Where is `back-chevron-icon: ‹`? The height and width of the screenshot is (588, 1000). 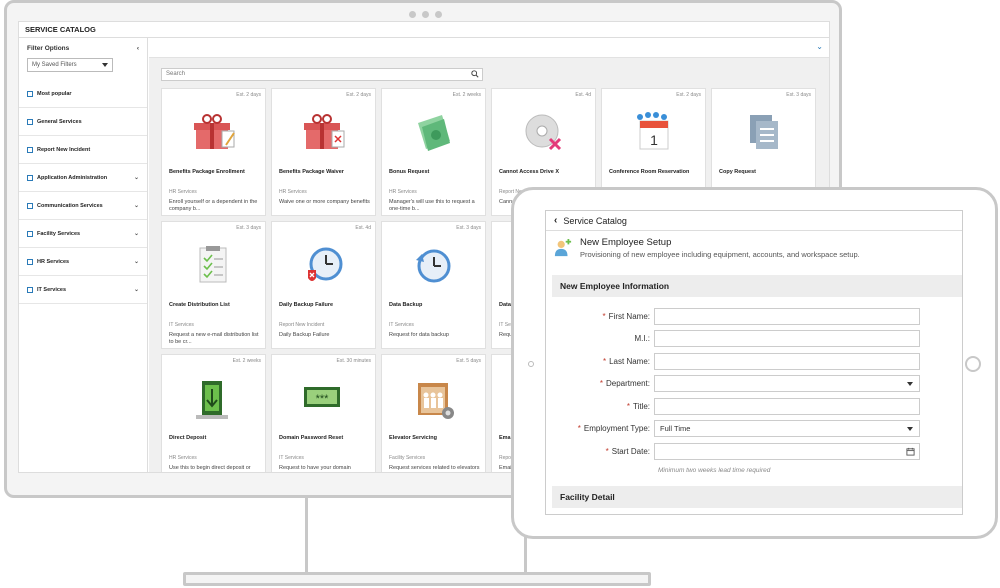
back-chevron-icon: ‹ is located at coordinates (555, 220).